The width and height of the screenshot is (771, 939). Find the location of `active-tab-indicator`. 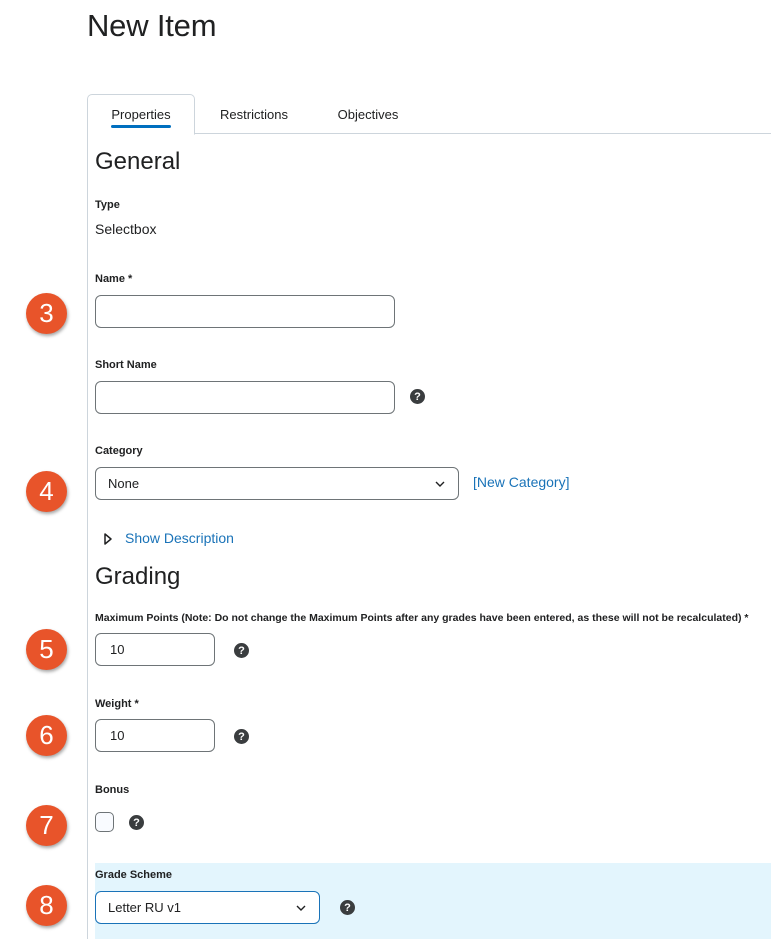

active-tab-indicator is located at coordinates (141, 126).